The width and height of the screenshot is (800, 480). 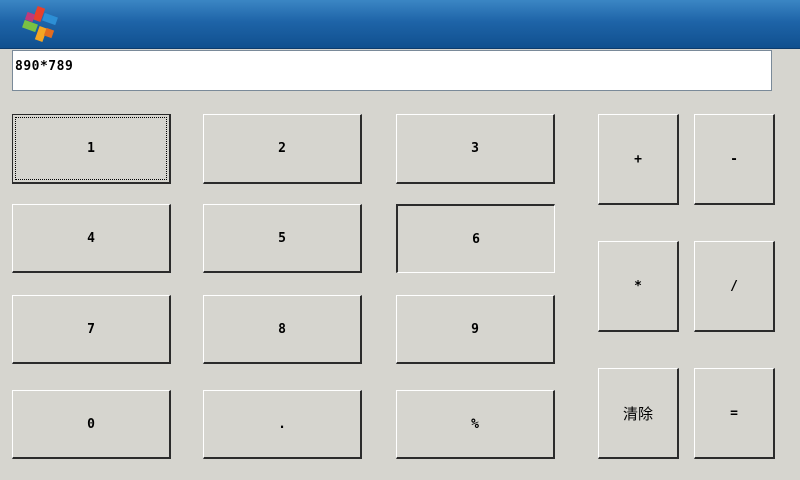 I want to click on calculator-display: 890*789, so click(x=392, y=70).